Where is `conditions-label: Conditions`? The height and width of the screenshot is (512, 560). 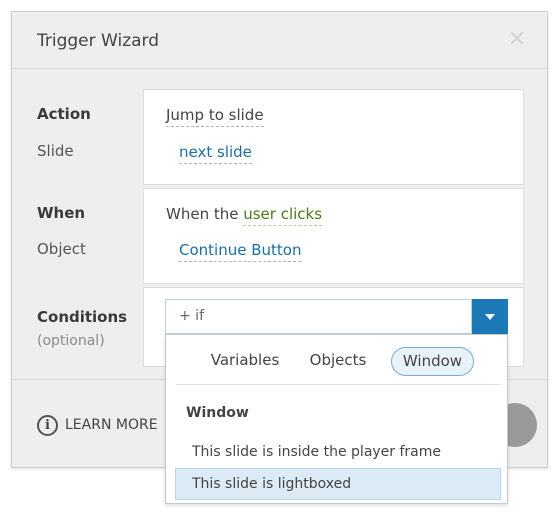
conditions-label: Conditions is located at coordinates (82, 317).